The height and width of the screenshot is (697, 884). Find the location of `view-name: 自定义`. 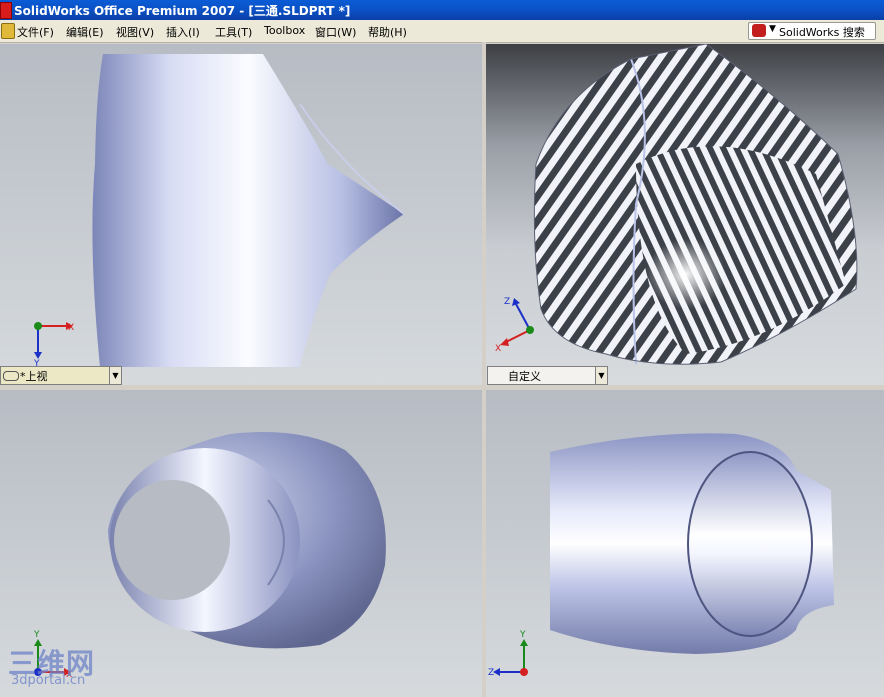

view-name: 自定义 is located at coordinates (524, 376).